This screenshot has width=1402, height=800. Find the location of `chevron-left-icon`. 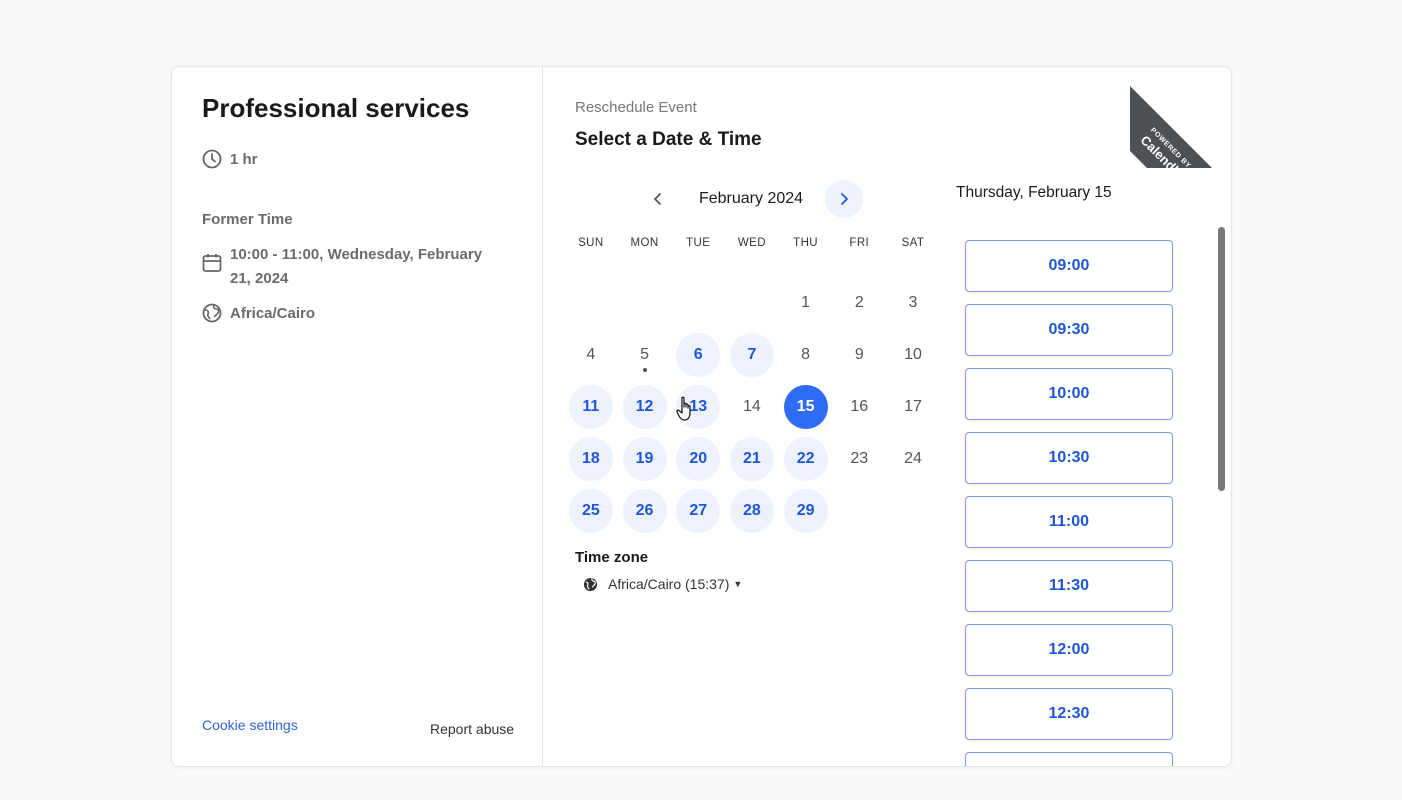

chevron-left-icon is located at coordinates (657, 199).